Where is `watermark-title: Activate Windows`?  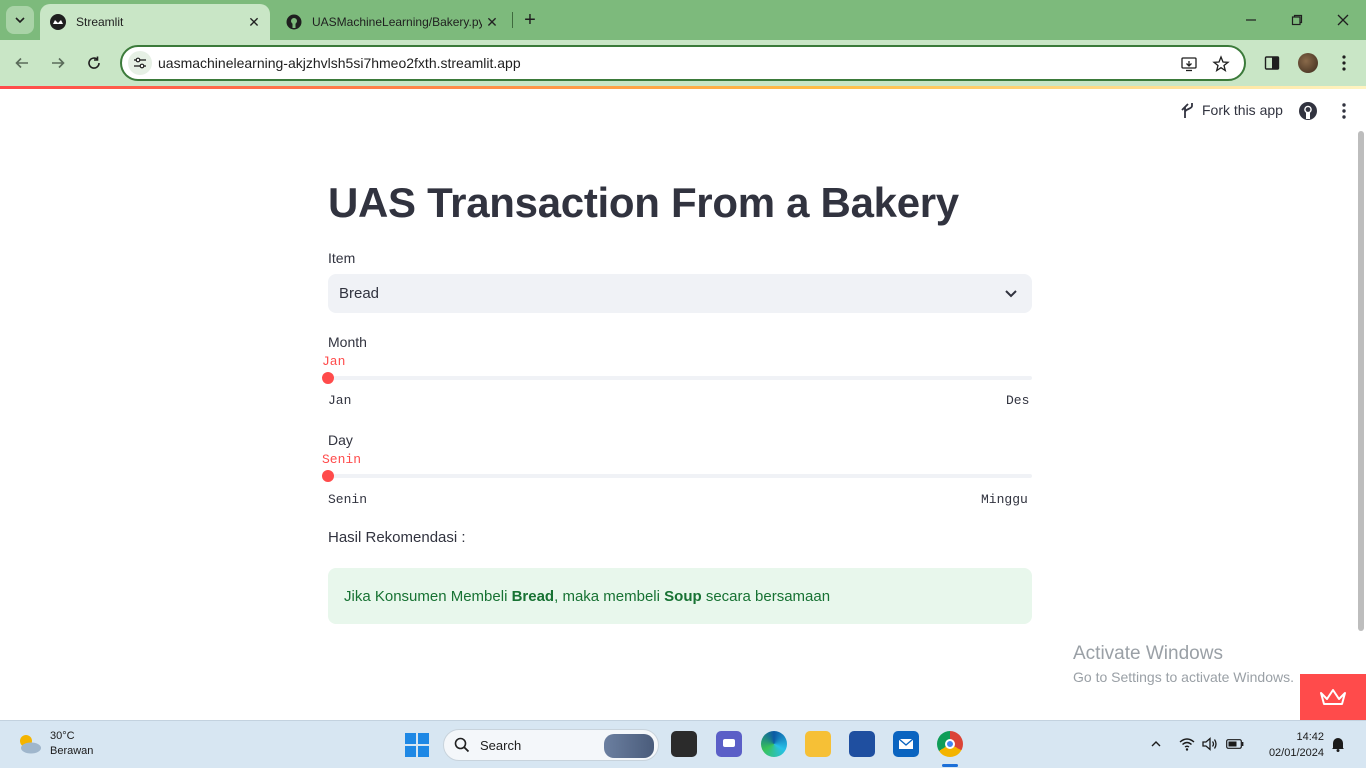
watermark-title: Activate Windows is located at coordinates (1148, 653).